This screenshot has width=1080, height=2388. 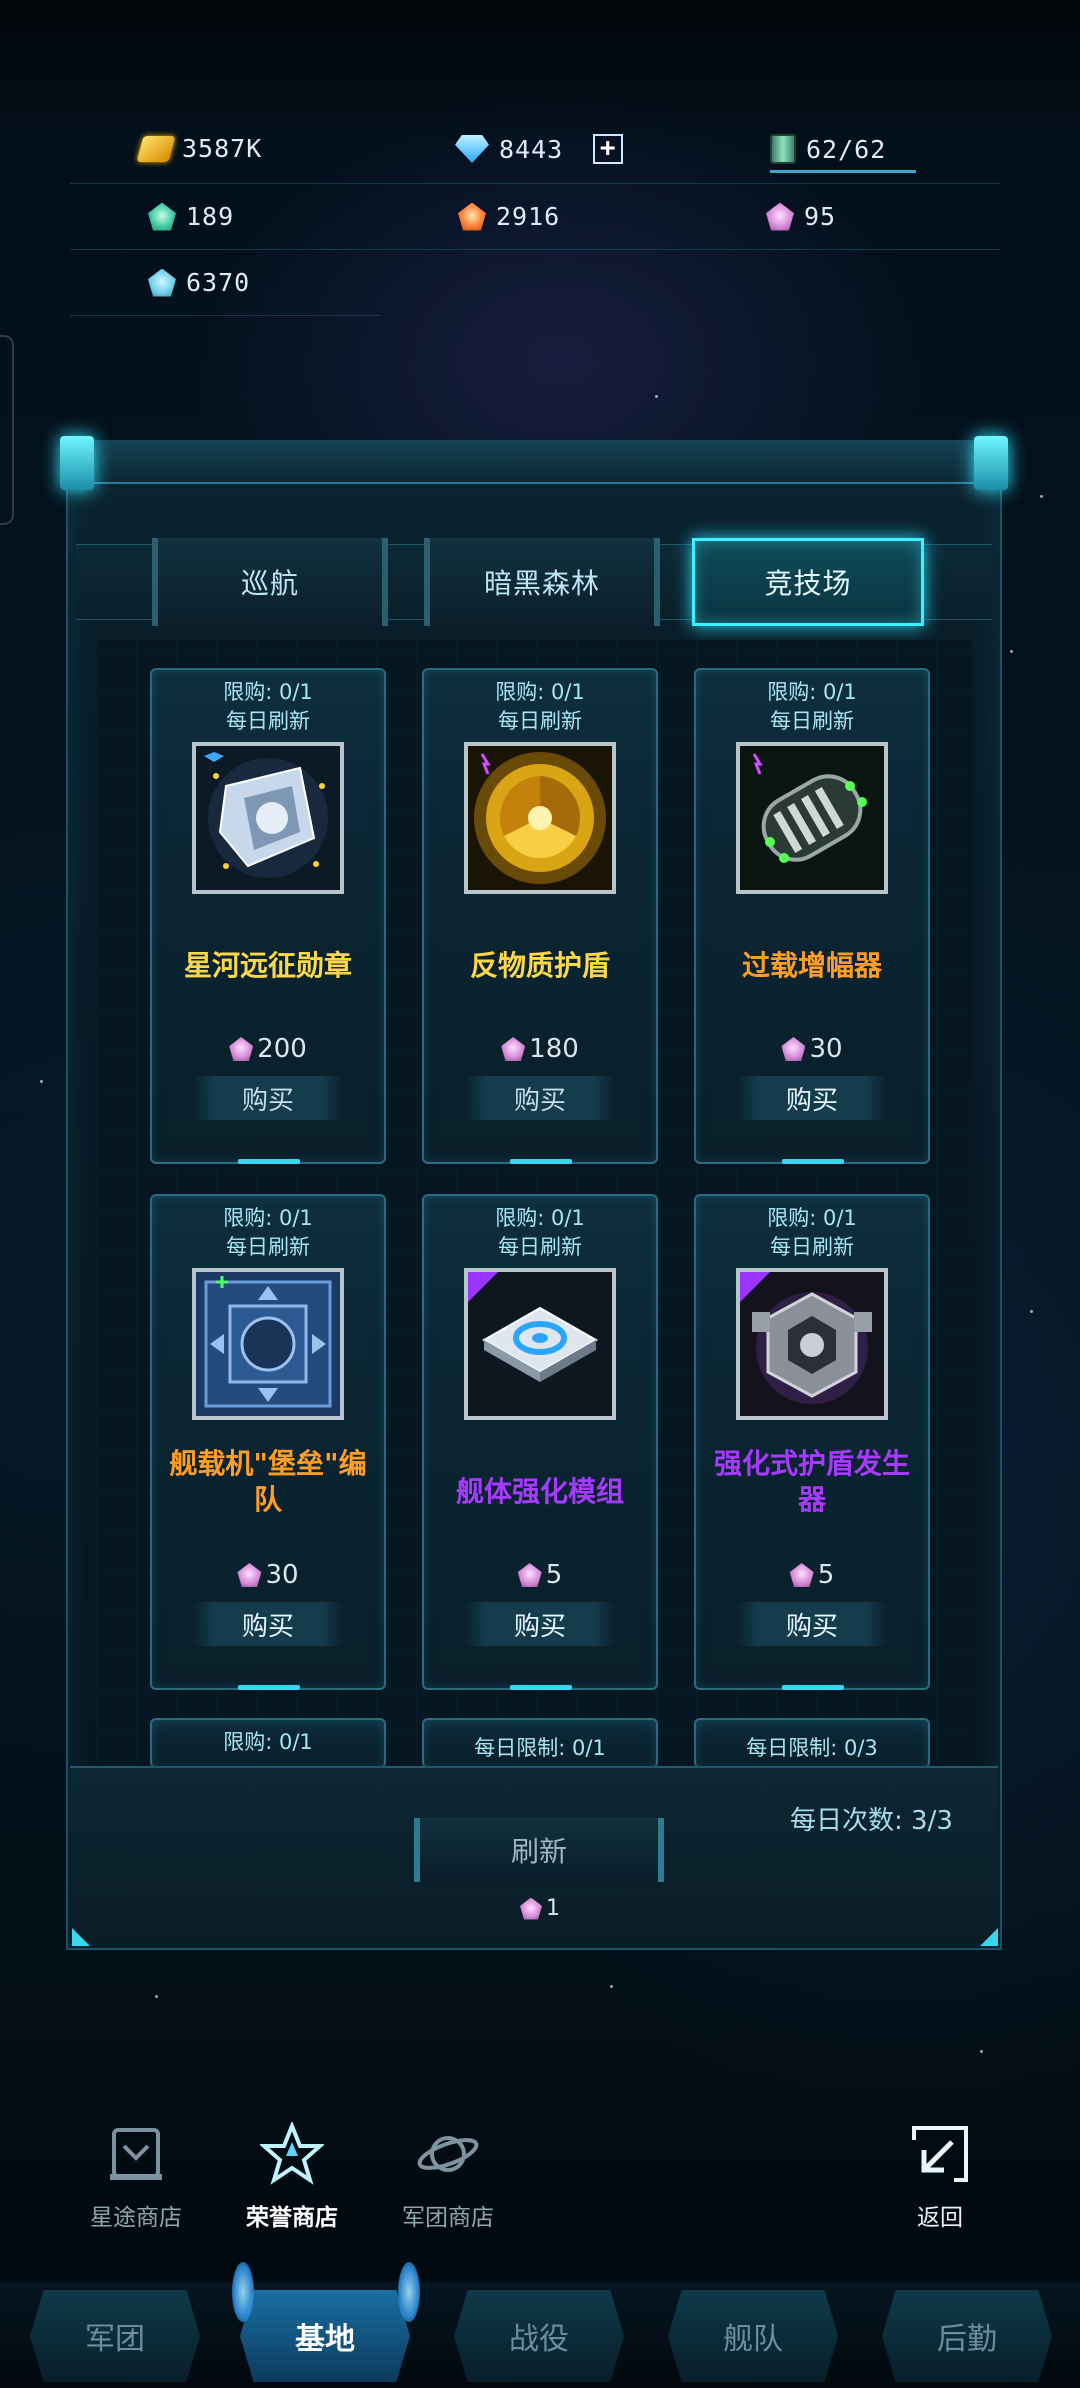 What do you see at coordinates (812, 916) in the screenshot?
I see `shop-item-card: 限购: 0/1 每日刷新 过载增幅器 30 购买` at bounding box center [812, 916].